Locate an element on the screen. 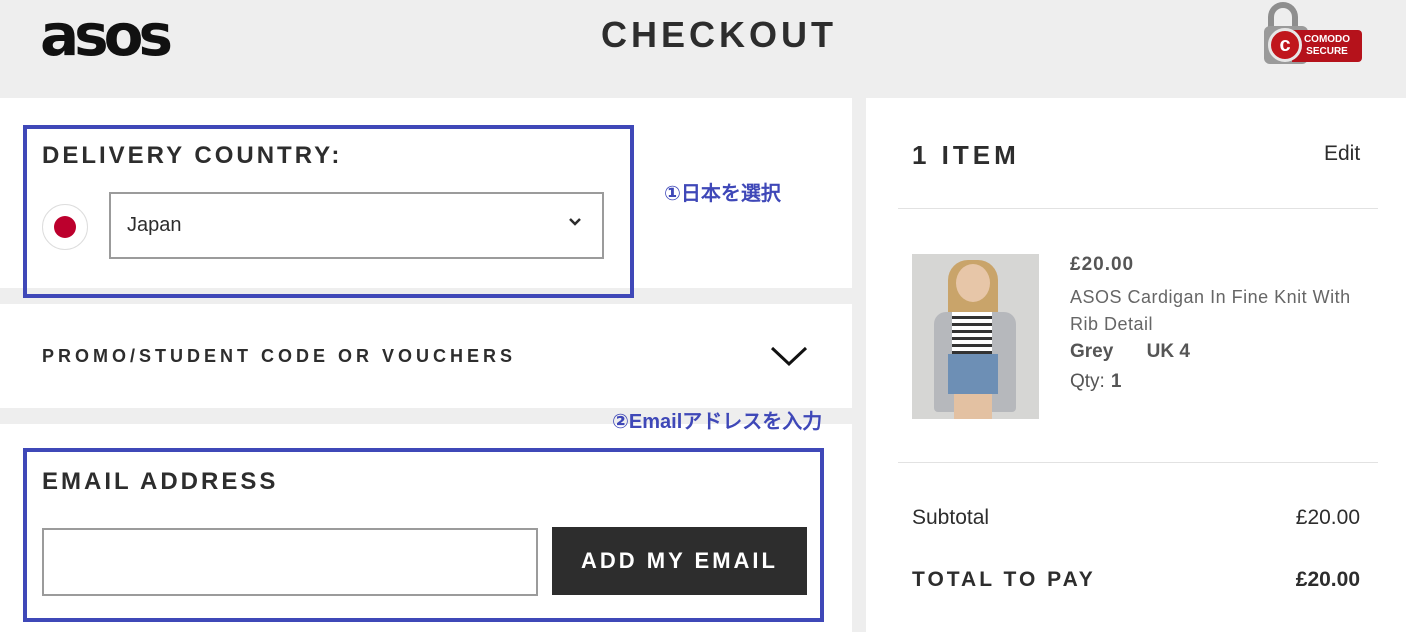 Image resolution: width=1406 pixels, height=632 pixels. page-title: CHECKOUT is located at coordinates (719, 34).